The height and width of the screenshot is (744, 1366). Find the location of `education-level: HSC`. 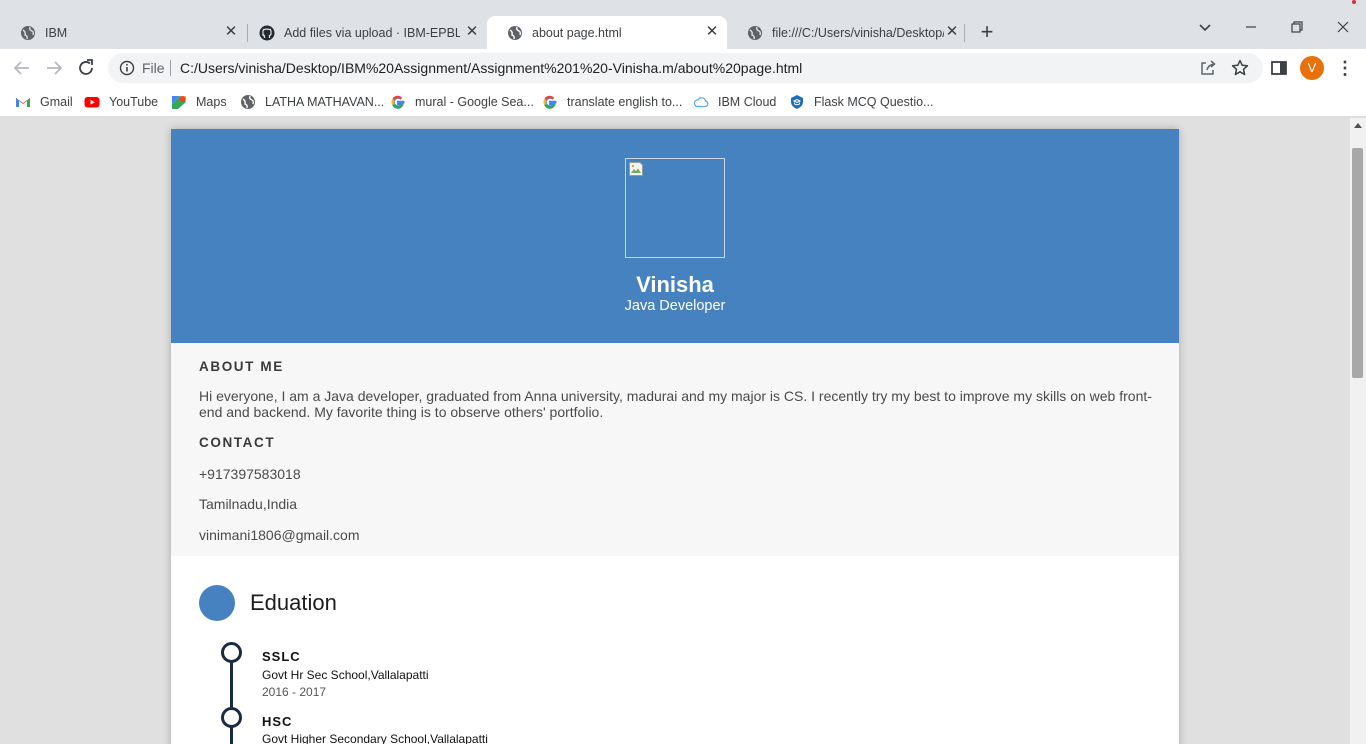

education-level: HSC is located at coordinates (277, 721).